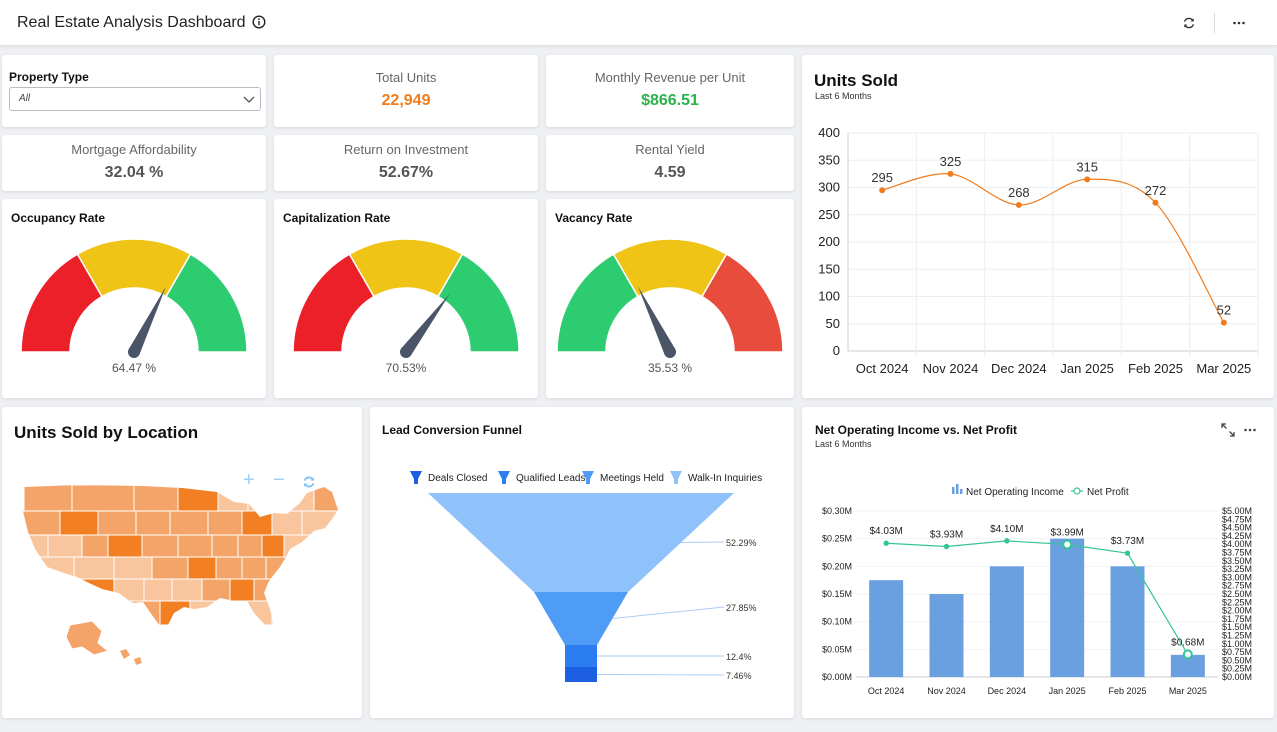 This screenshot has width=1277, height=732. I want to click on gauge-card-vacancy: Vacancy Rate 35.53 %, so click(670, 298).